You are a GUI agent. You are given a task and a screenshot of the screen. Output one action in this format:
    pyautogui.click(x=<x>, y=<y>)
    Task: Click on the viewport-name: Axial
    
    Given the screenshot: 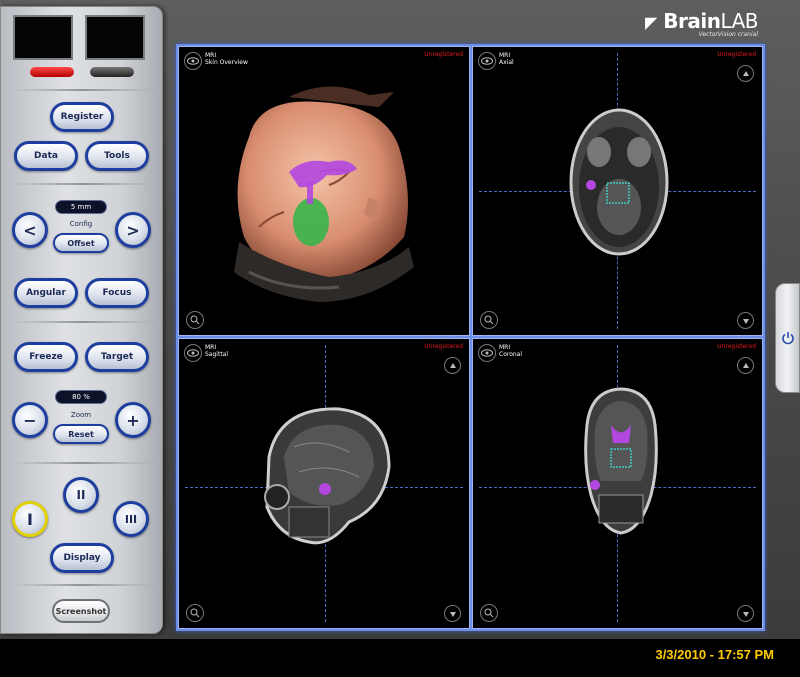 What is the action you would take?
    pyautogui.click(x=506, y=62)
    